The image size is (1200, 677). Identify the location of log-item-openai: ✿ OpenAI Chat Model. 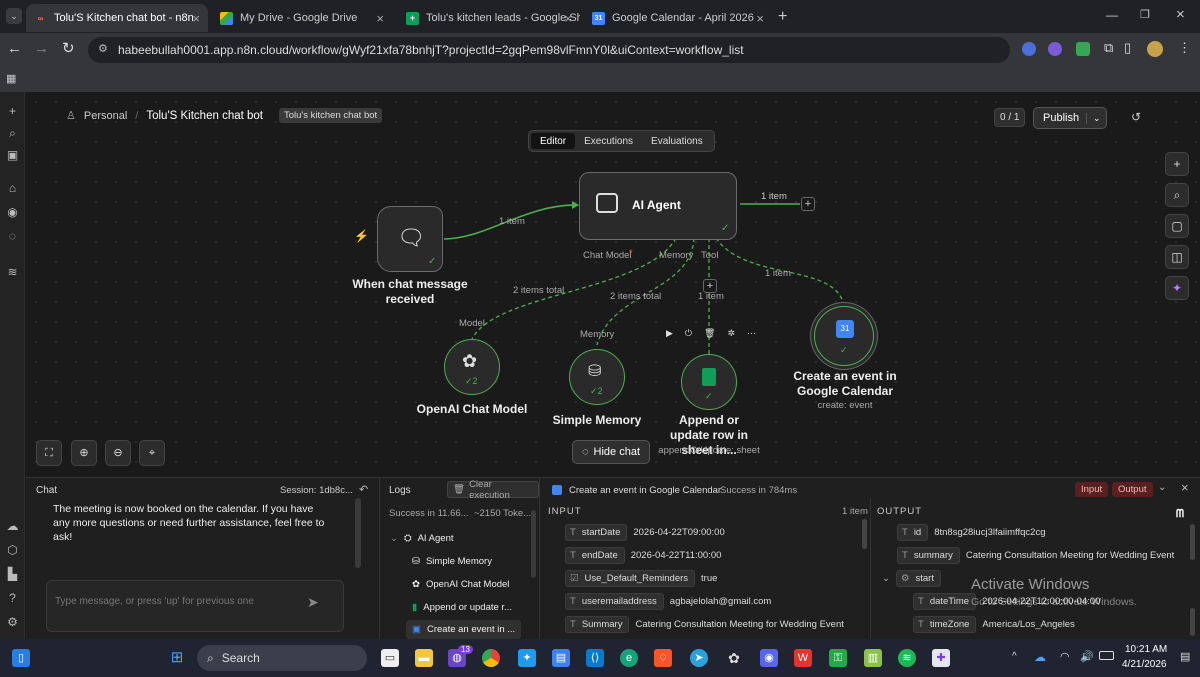
(460, 584).